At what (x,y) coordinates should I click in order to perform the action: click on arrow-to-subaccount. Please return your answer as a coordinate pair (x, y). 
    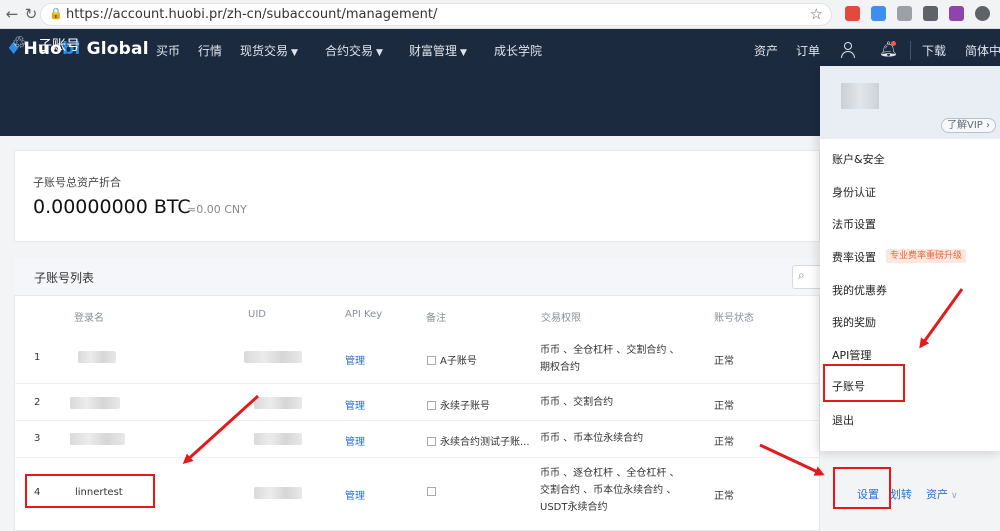
    Looking at the image, I should click on (941, 318).